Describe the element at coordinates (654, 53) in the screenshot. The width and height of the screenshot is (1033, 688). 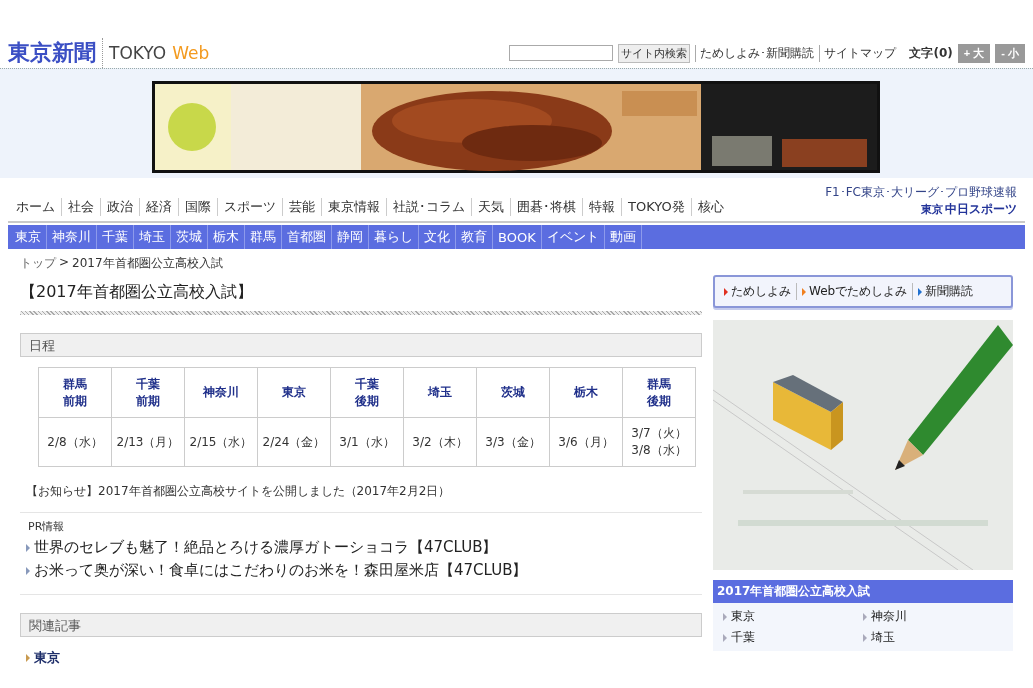
I see `search-button: サイト内検索` at that location.